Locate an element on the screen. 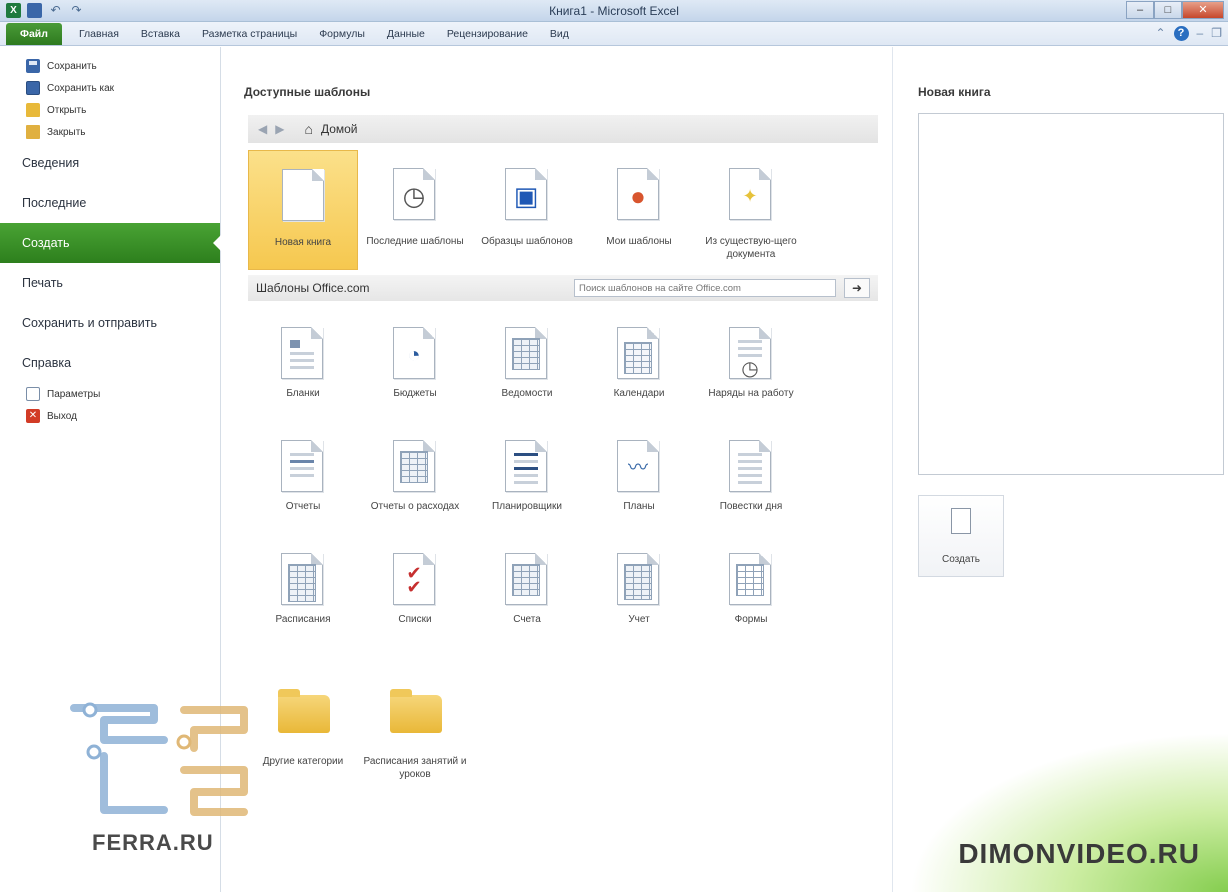 This screenshot has width=1228, height=892. expense-reports-icon is located at coordinates (414, 466).